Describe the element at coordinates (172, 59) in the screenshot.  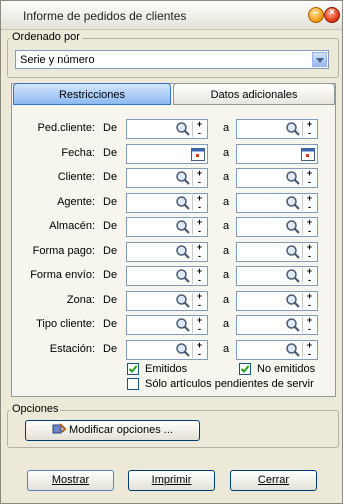
I see `sort-order-select: Serie y número` at that location.